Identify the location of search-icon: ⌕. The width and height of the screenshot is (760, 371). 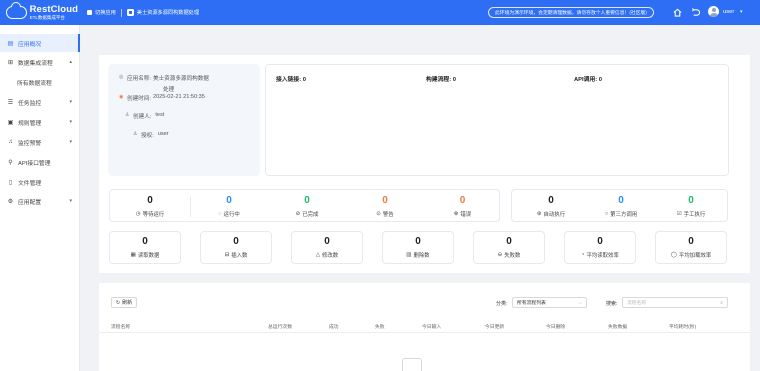
(721, 303).